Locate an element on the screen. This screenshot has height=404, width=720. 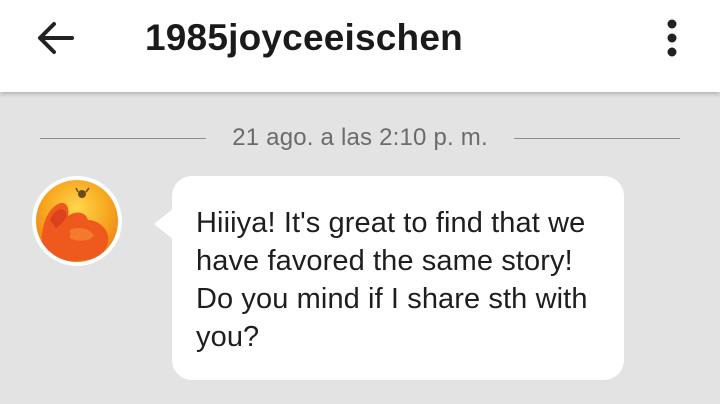
avatar-icon is located at coordinates (77, 221).